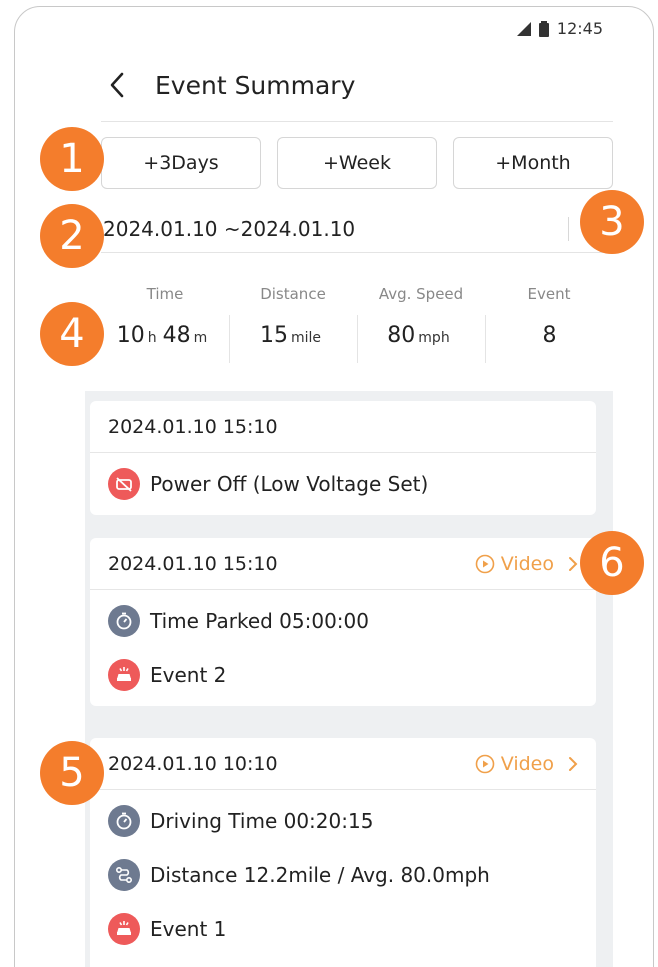  Describe the element at coordinates (533, 163) in the screenshot. I see `range-month-button: +Month` at that location.